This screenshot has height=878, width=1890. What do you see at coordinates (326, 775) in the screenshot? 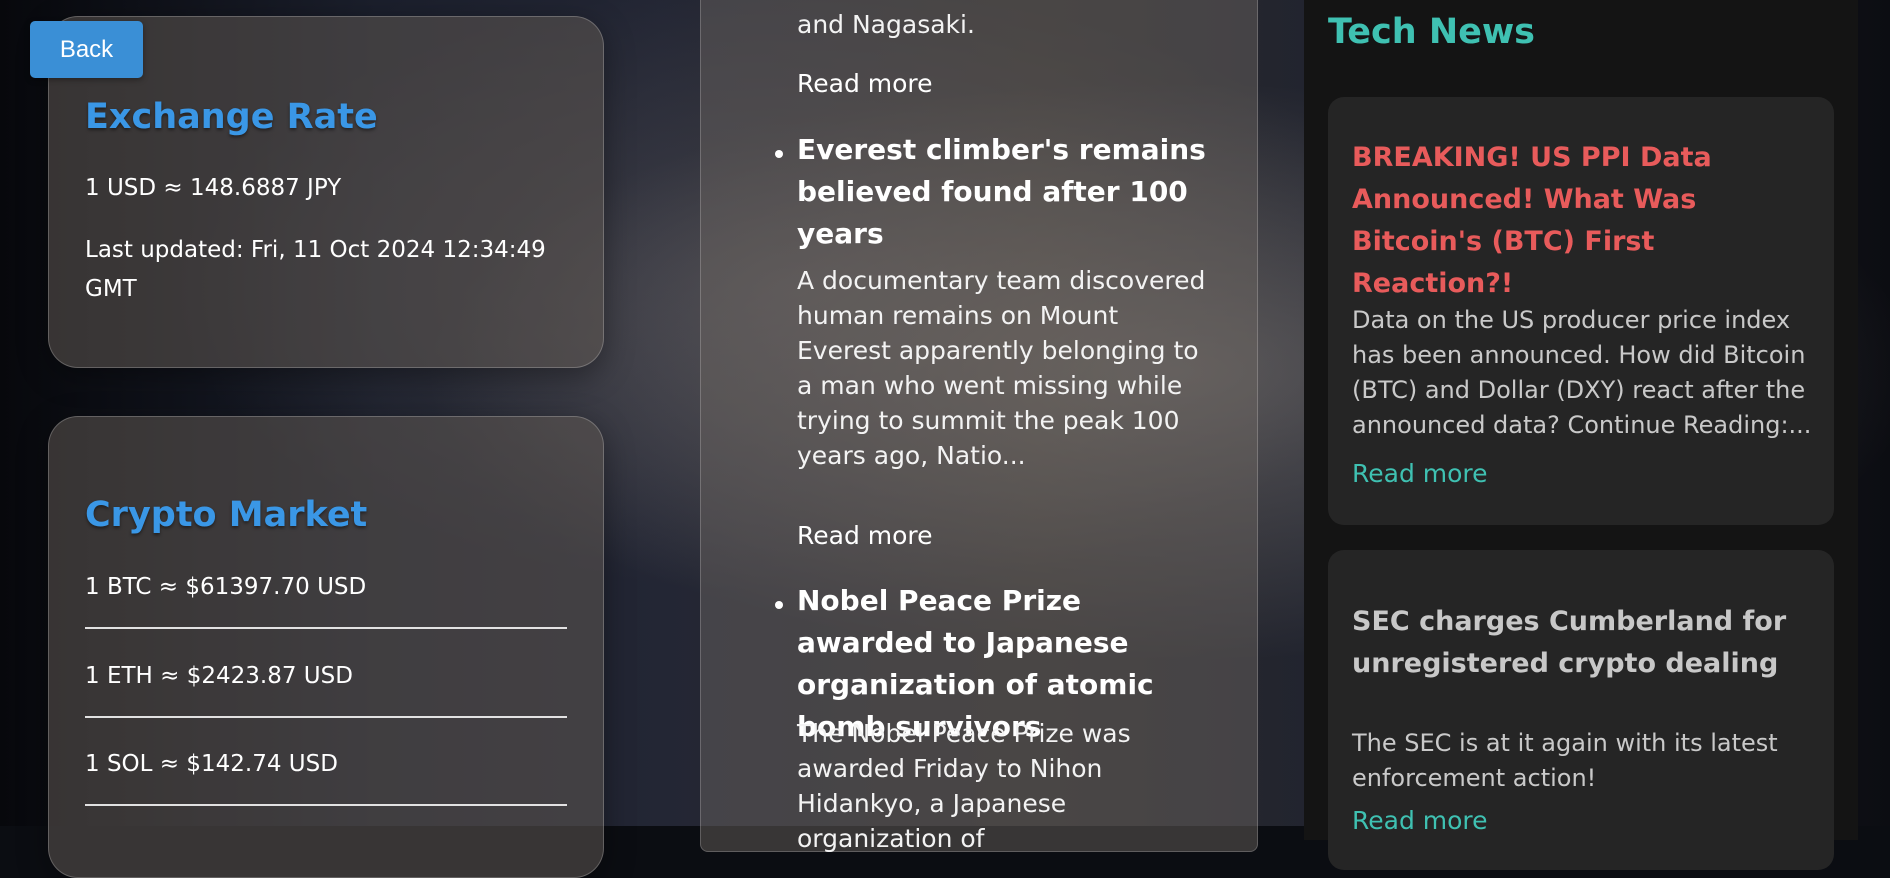
I see `crypto-row-sol: 1 SOL ≈ $142.74 USD` at bounding box center [326, 775].